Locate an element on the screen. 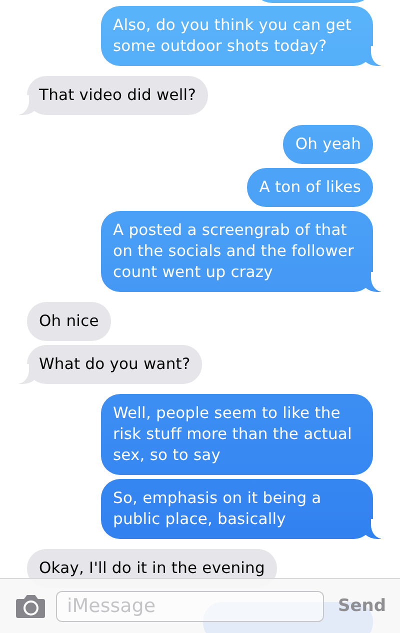  camera-icon is located at coordinates (30, 606).